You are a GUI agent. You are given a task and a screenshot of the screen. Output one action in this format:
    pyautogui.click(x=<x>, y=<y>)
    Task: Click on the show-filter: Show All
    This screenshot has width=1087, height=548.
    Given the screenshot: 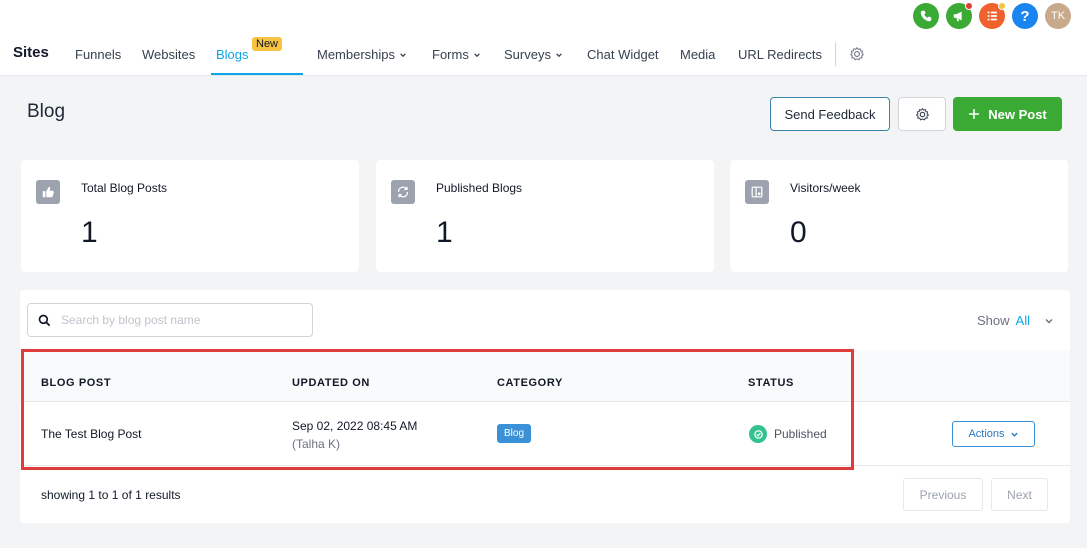 What is the action you would take?
    pyautogui.click(x=1015, y=320)
    